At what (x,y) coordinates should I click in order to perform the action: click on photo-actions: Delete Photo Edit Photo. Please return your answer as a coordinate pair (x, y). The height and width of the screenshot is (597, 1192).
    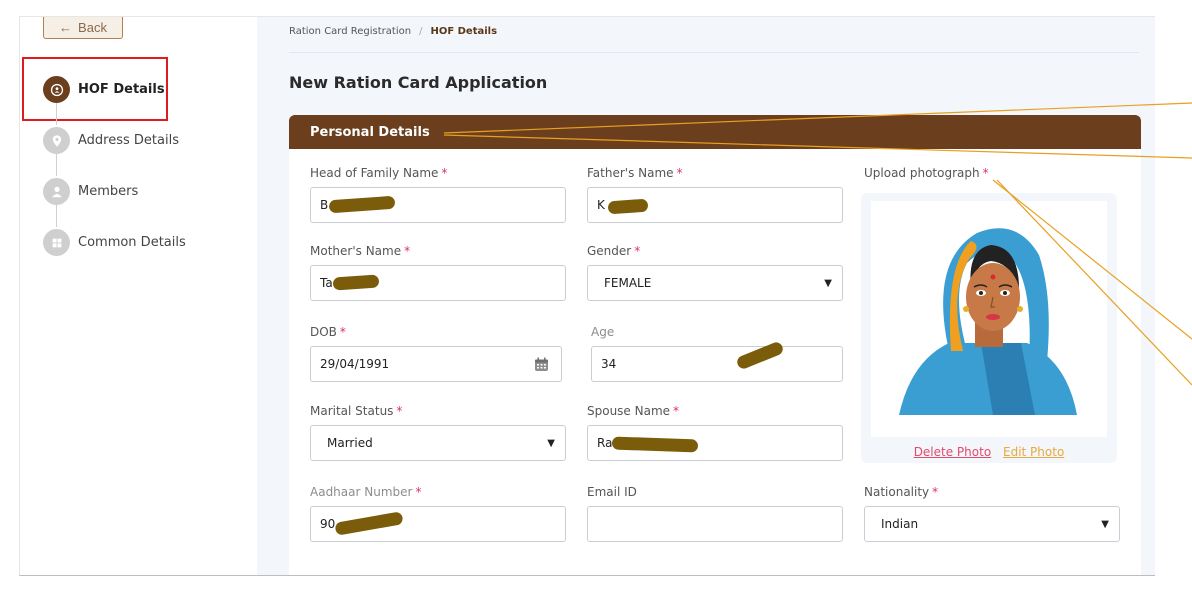
    Looking at the image, I should click on (989, 452).